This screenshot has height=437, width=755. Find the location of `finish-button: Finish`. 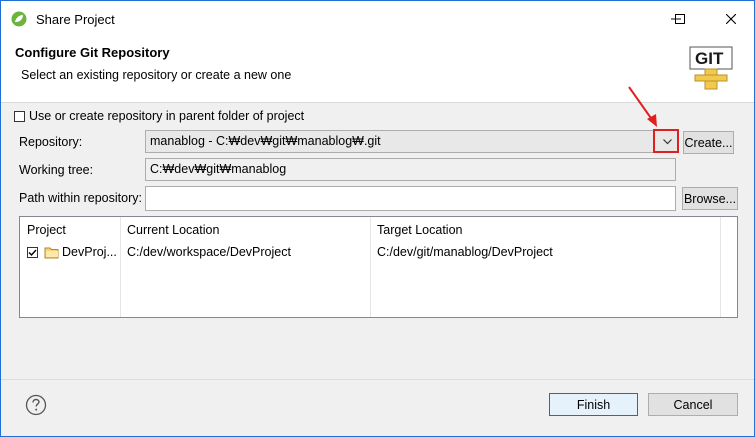

finish-button: Finish is located at coordinates (593, 404).